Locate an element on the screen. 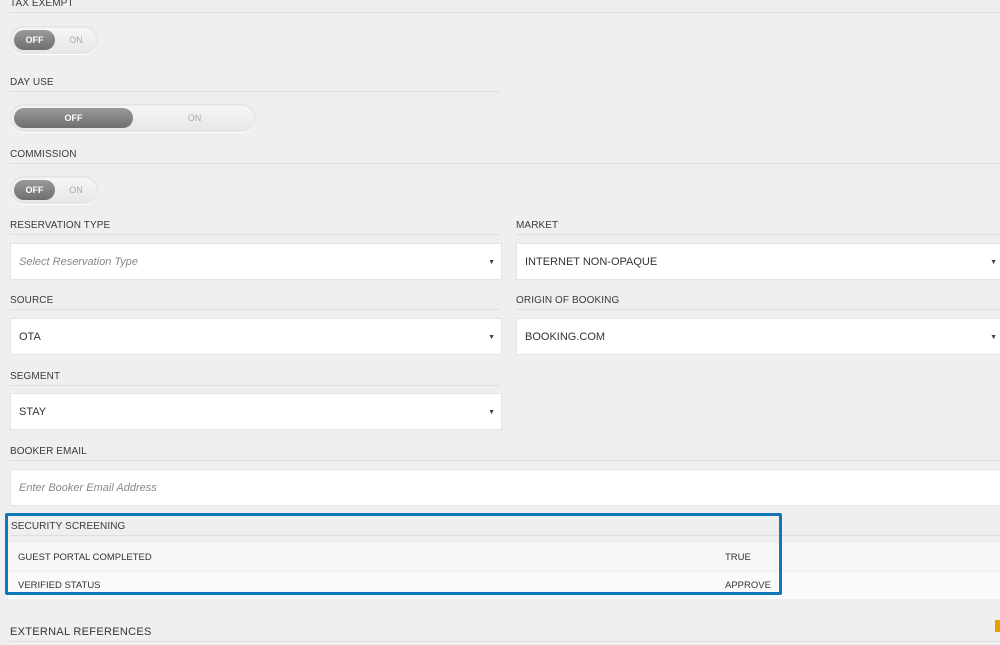 Image resolution: width=1000 pixels, height=645 pixels. commission-label: COMMISSION is located at coordinates (43, 154).